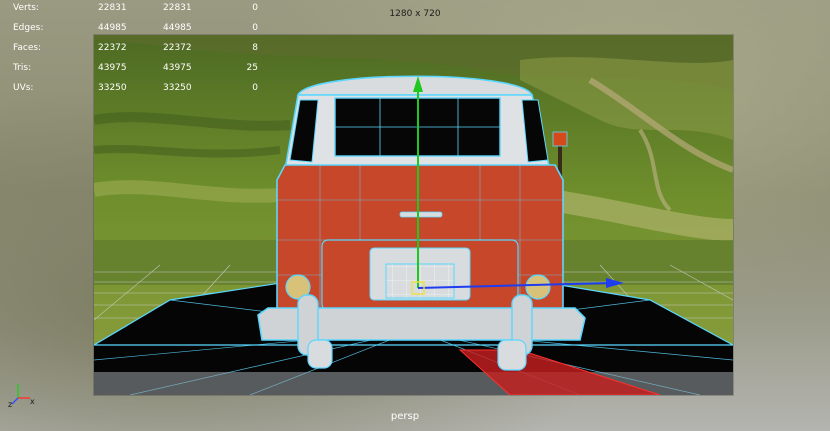  What do you see at coordinates (560, 139) in the screenshot?
I see `road-sign` at bounding box center [560, 139].